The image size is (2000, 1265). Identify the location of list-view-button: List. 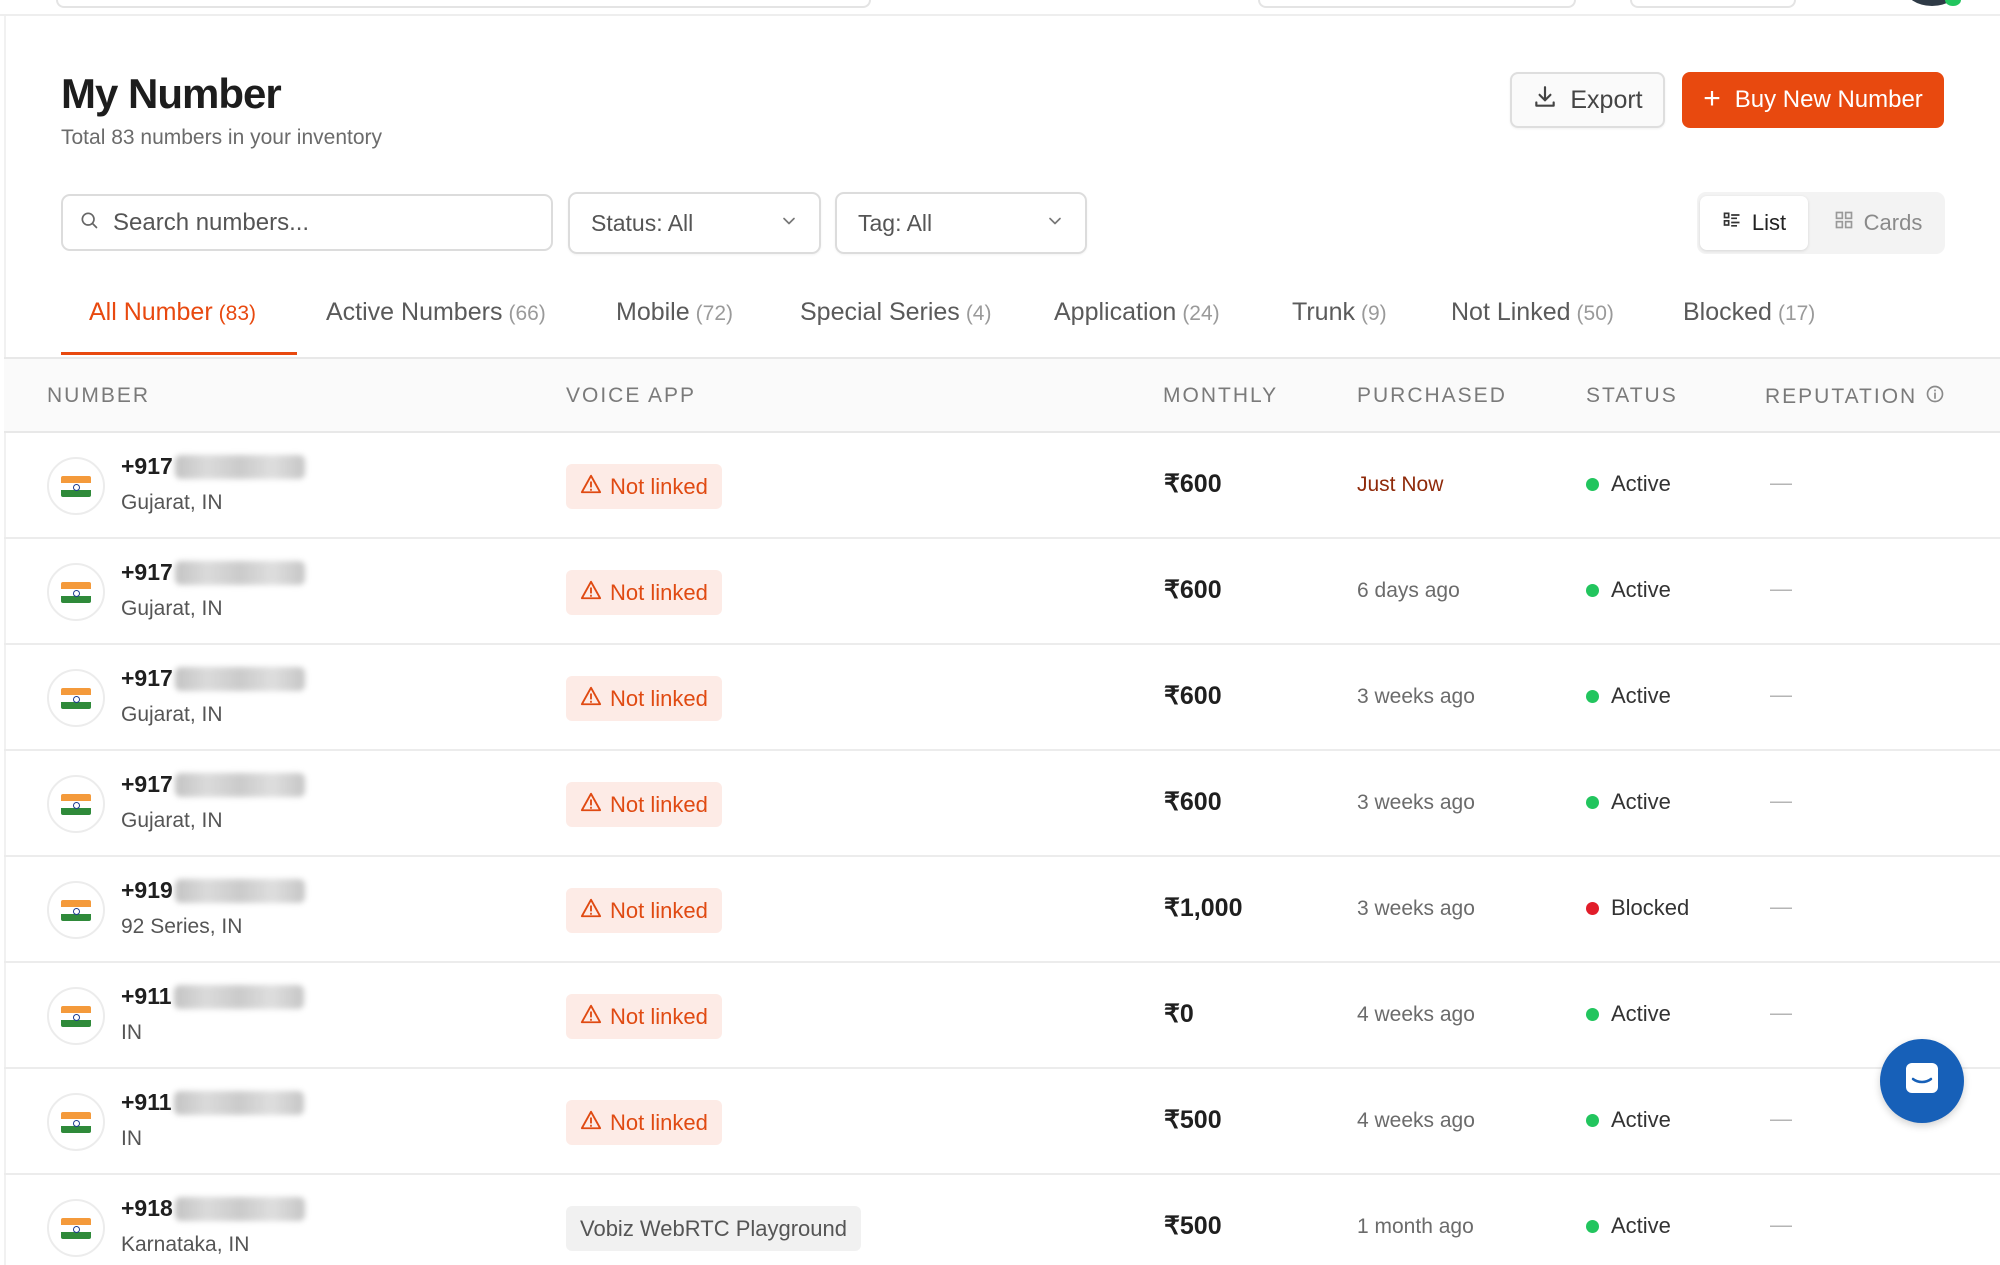
(1754, 223).